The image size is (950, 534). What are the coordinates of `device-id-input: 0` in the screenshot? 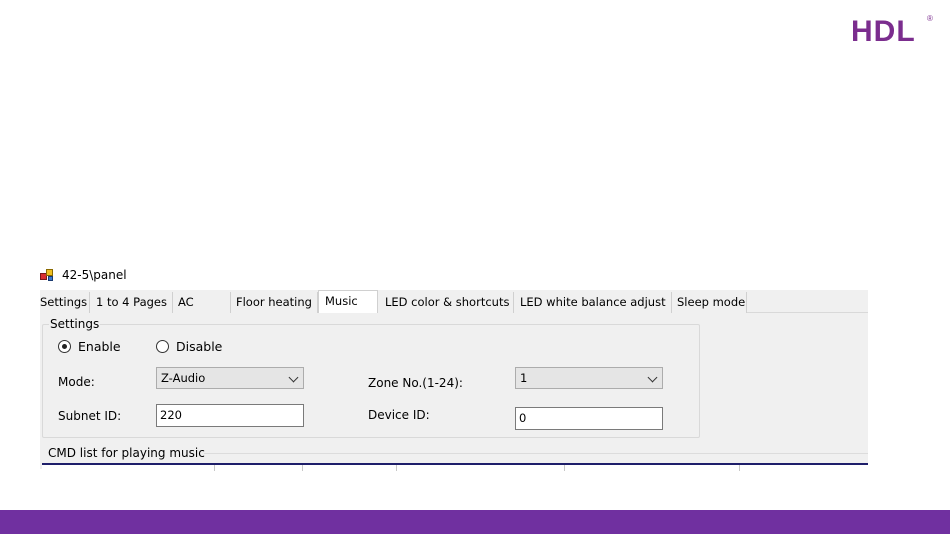 It's located at (589, 418).